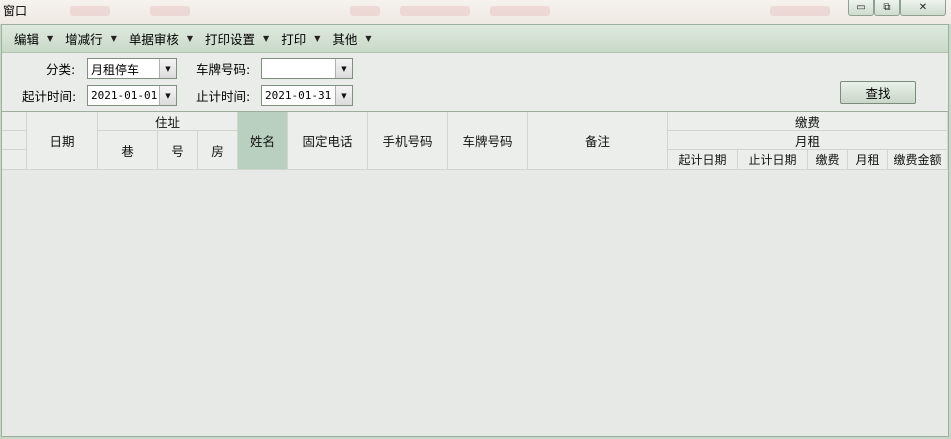 The width and height of the screenshot is (951, 439). What do you see at coordinates (488, 141) in the screenshot?
I see `column-header-plate: 车牌号码` at bounding box center [488, 141].